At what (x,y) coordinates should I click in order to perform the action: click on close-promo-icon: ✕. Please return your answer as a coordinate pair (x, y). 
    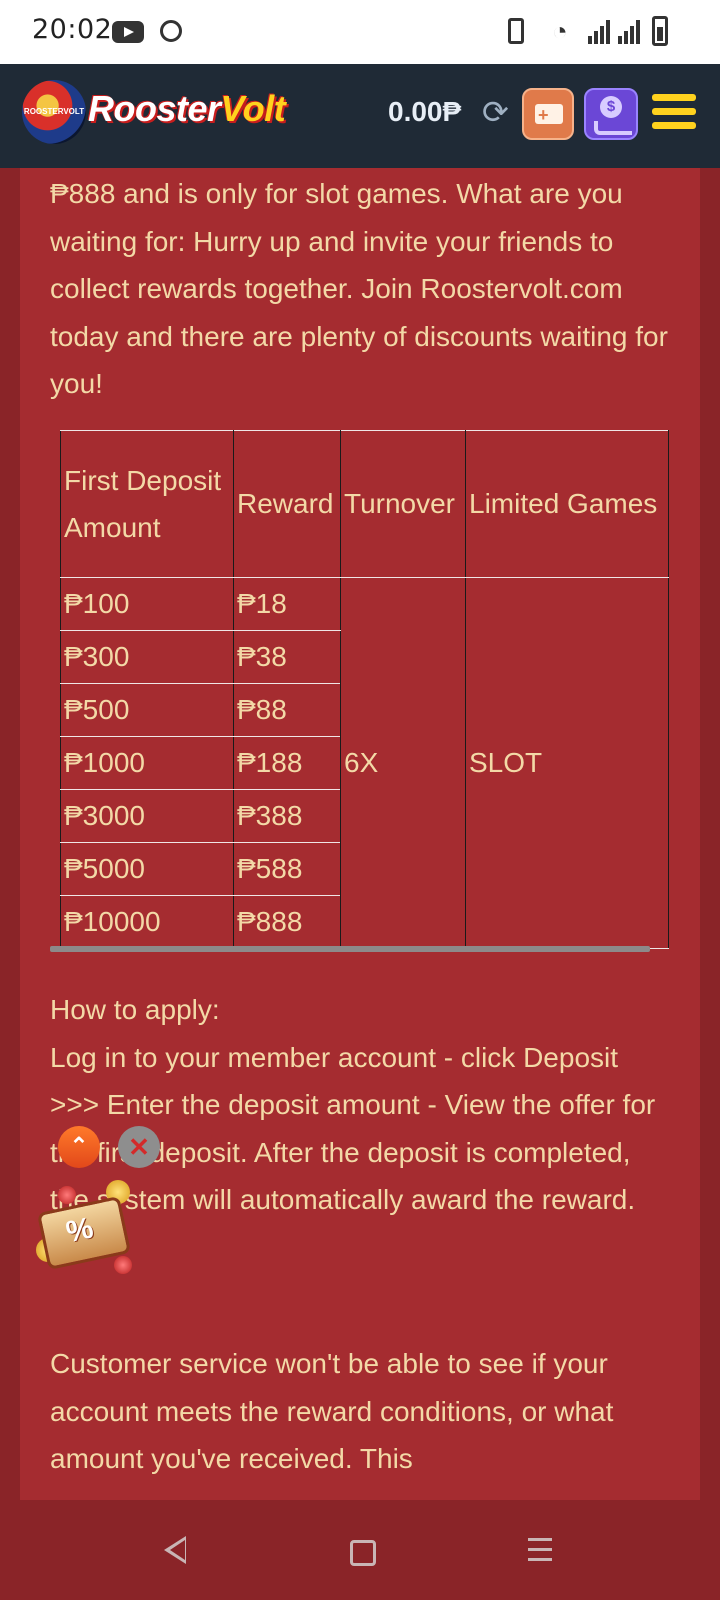
    Looking at the image, I should click on (139, 1147).